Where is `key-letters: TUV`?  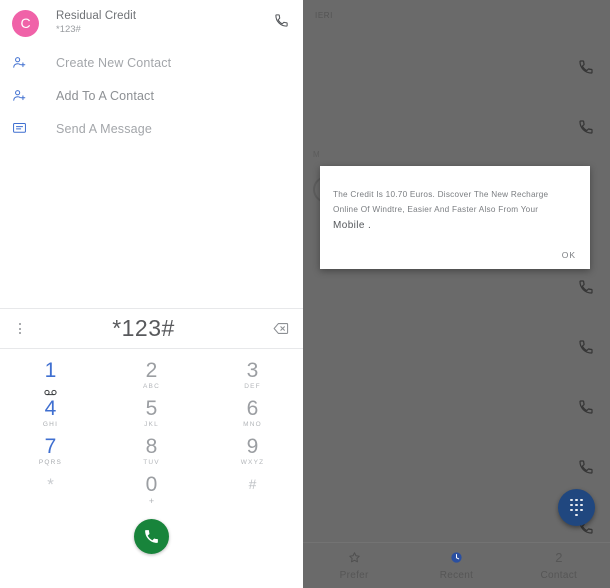 key-letters: TUV is located at coordinates (151, 462).